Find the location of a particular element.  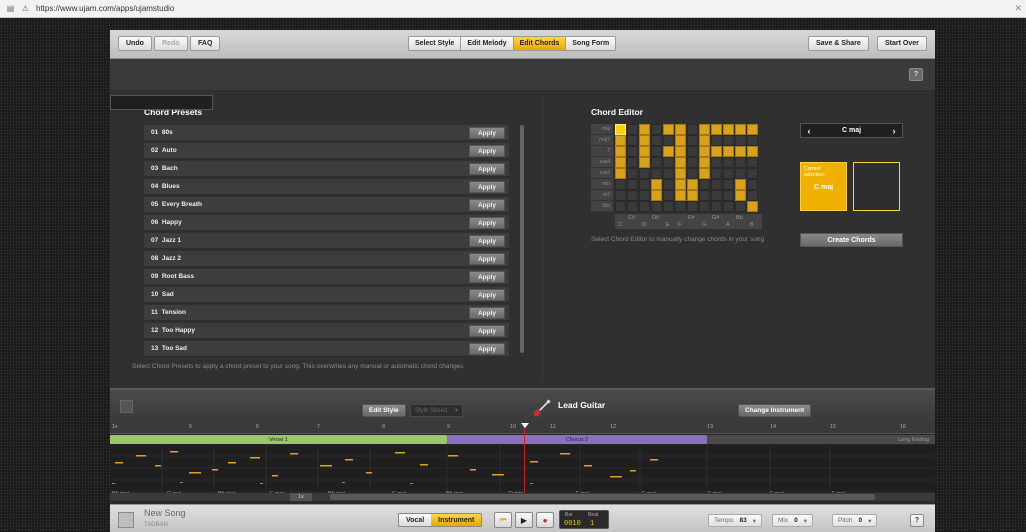

tab-edit-melody: Edit Melody is located at coordinates (487, 43).